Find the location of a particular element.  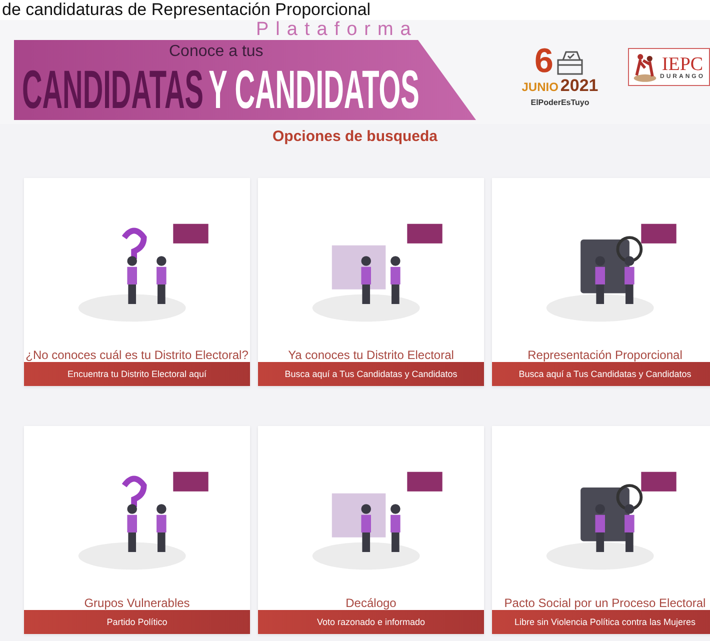

ballot-box-icon is located at coordinates (570, 63).